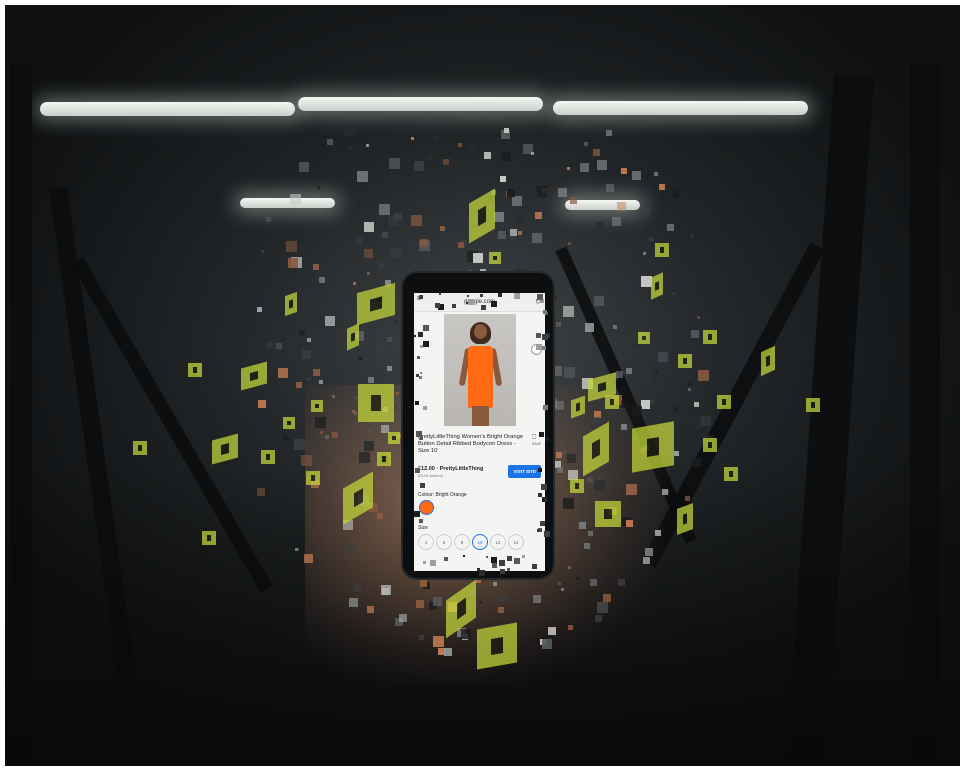  What do you see at coordinates (536, 349) in the screenshot?
I see `image-option-icon` at bounding box center [536, 349].